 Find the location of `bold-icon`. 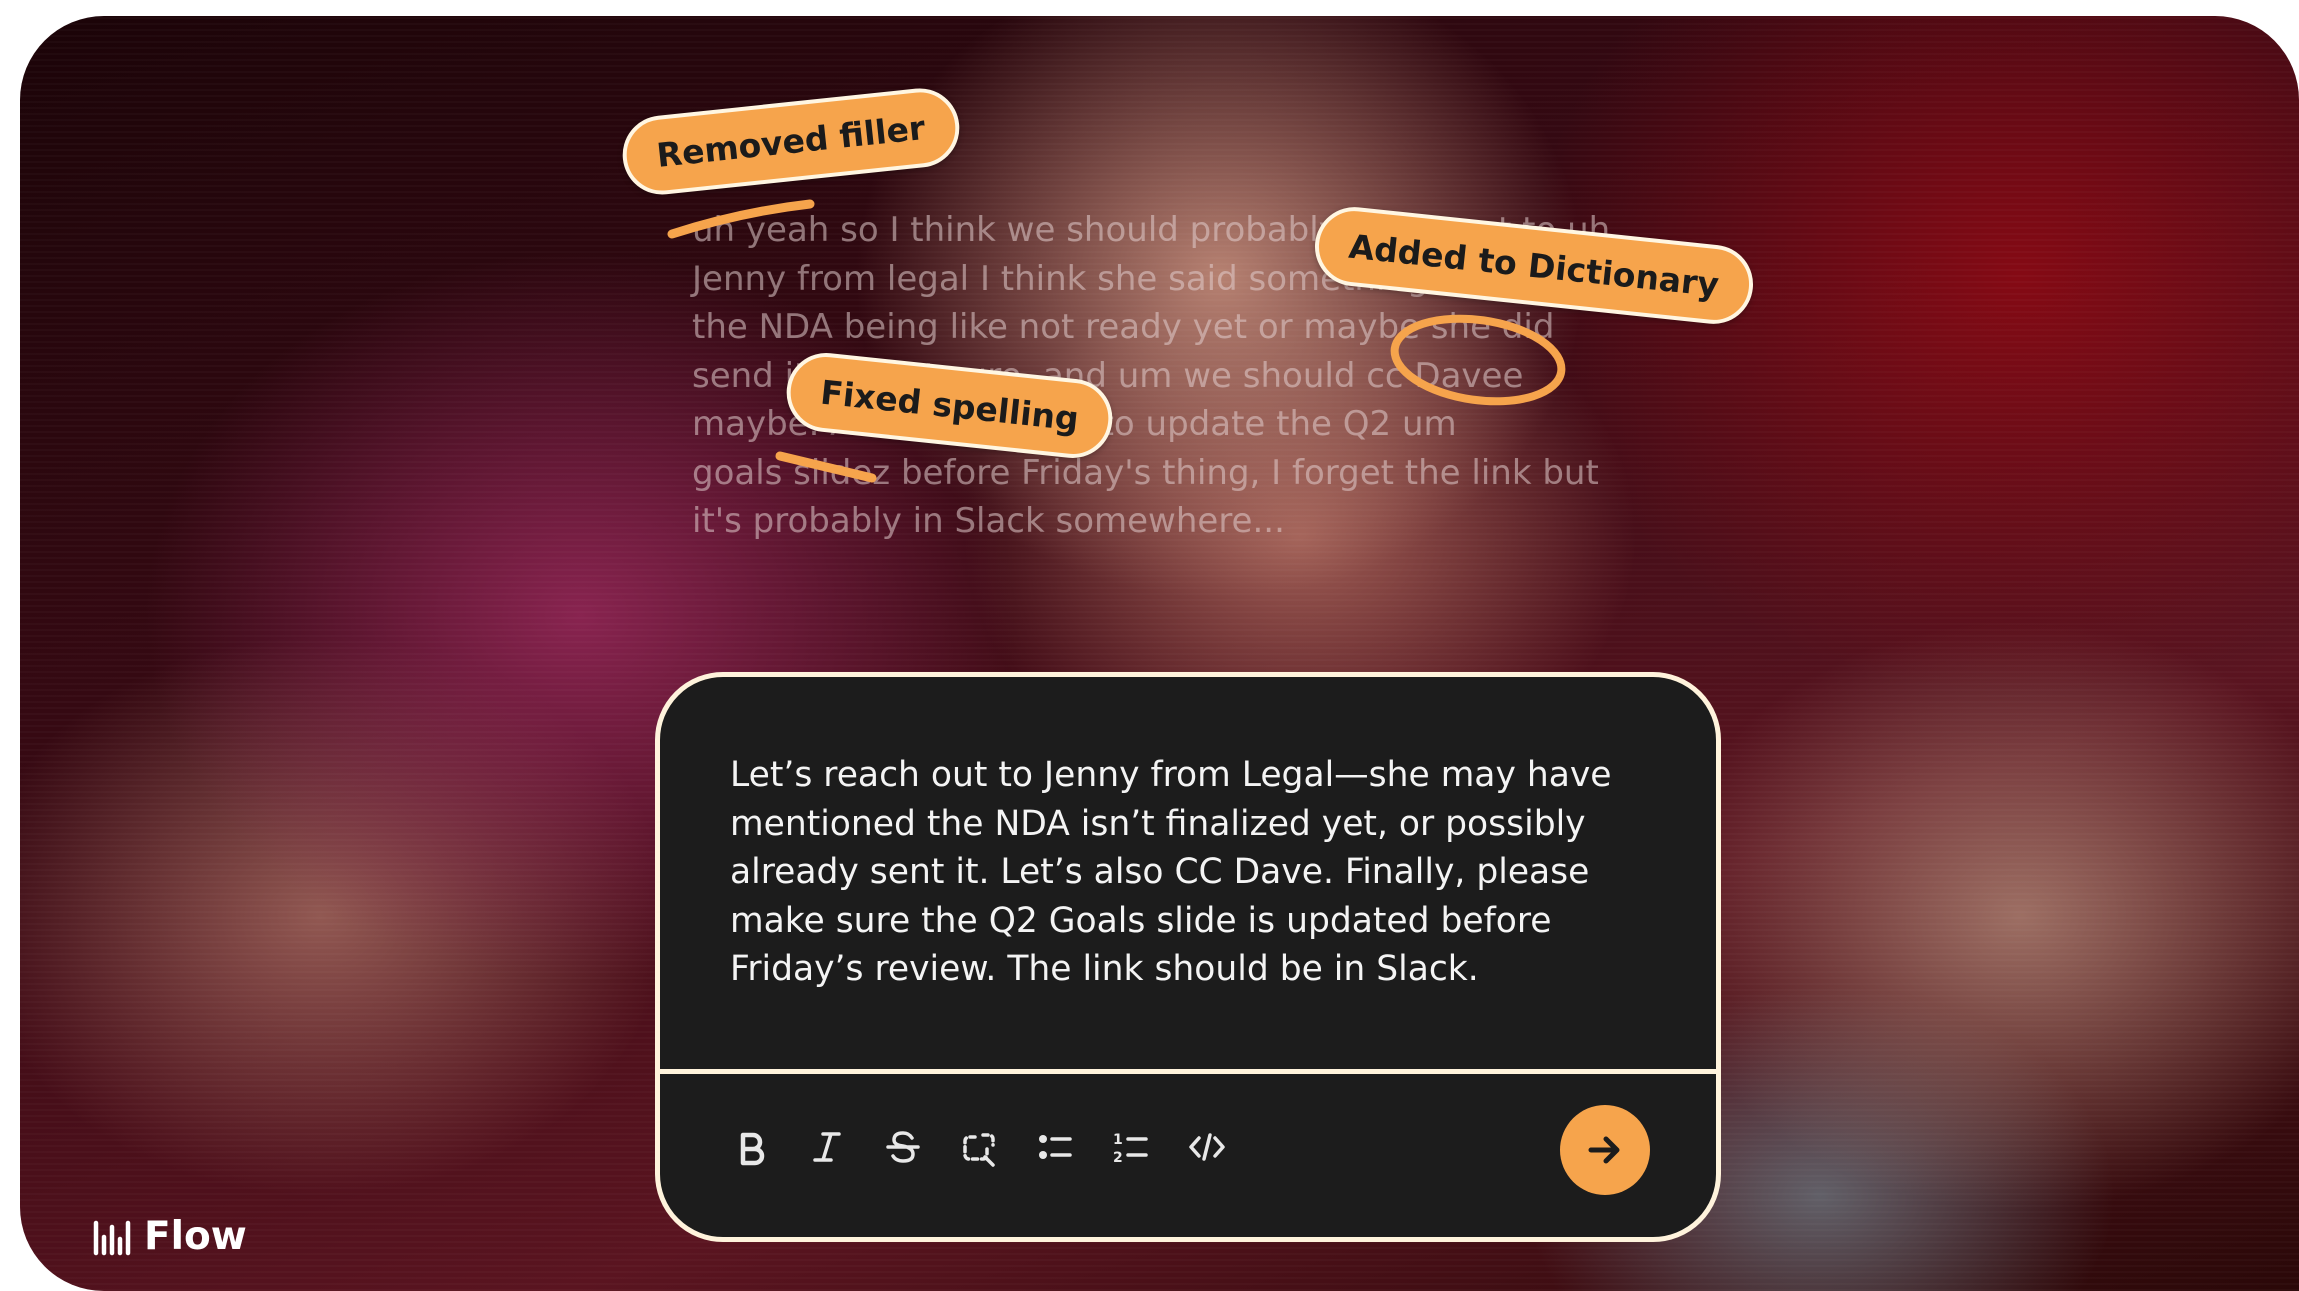

bold-icon is located at coordinates (752, 1149).